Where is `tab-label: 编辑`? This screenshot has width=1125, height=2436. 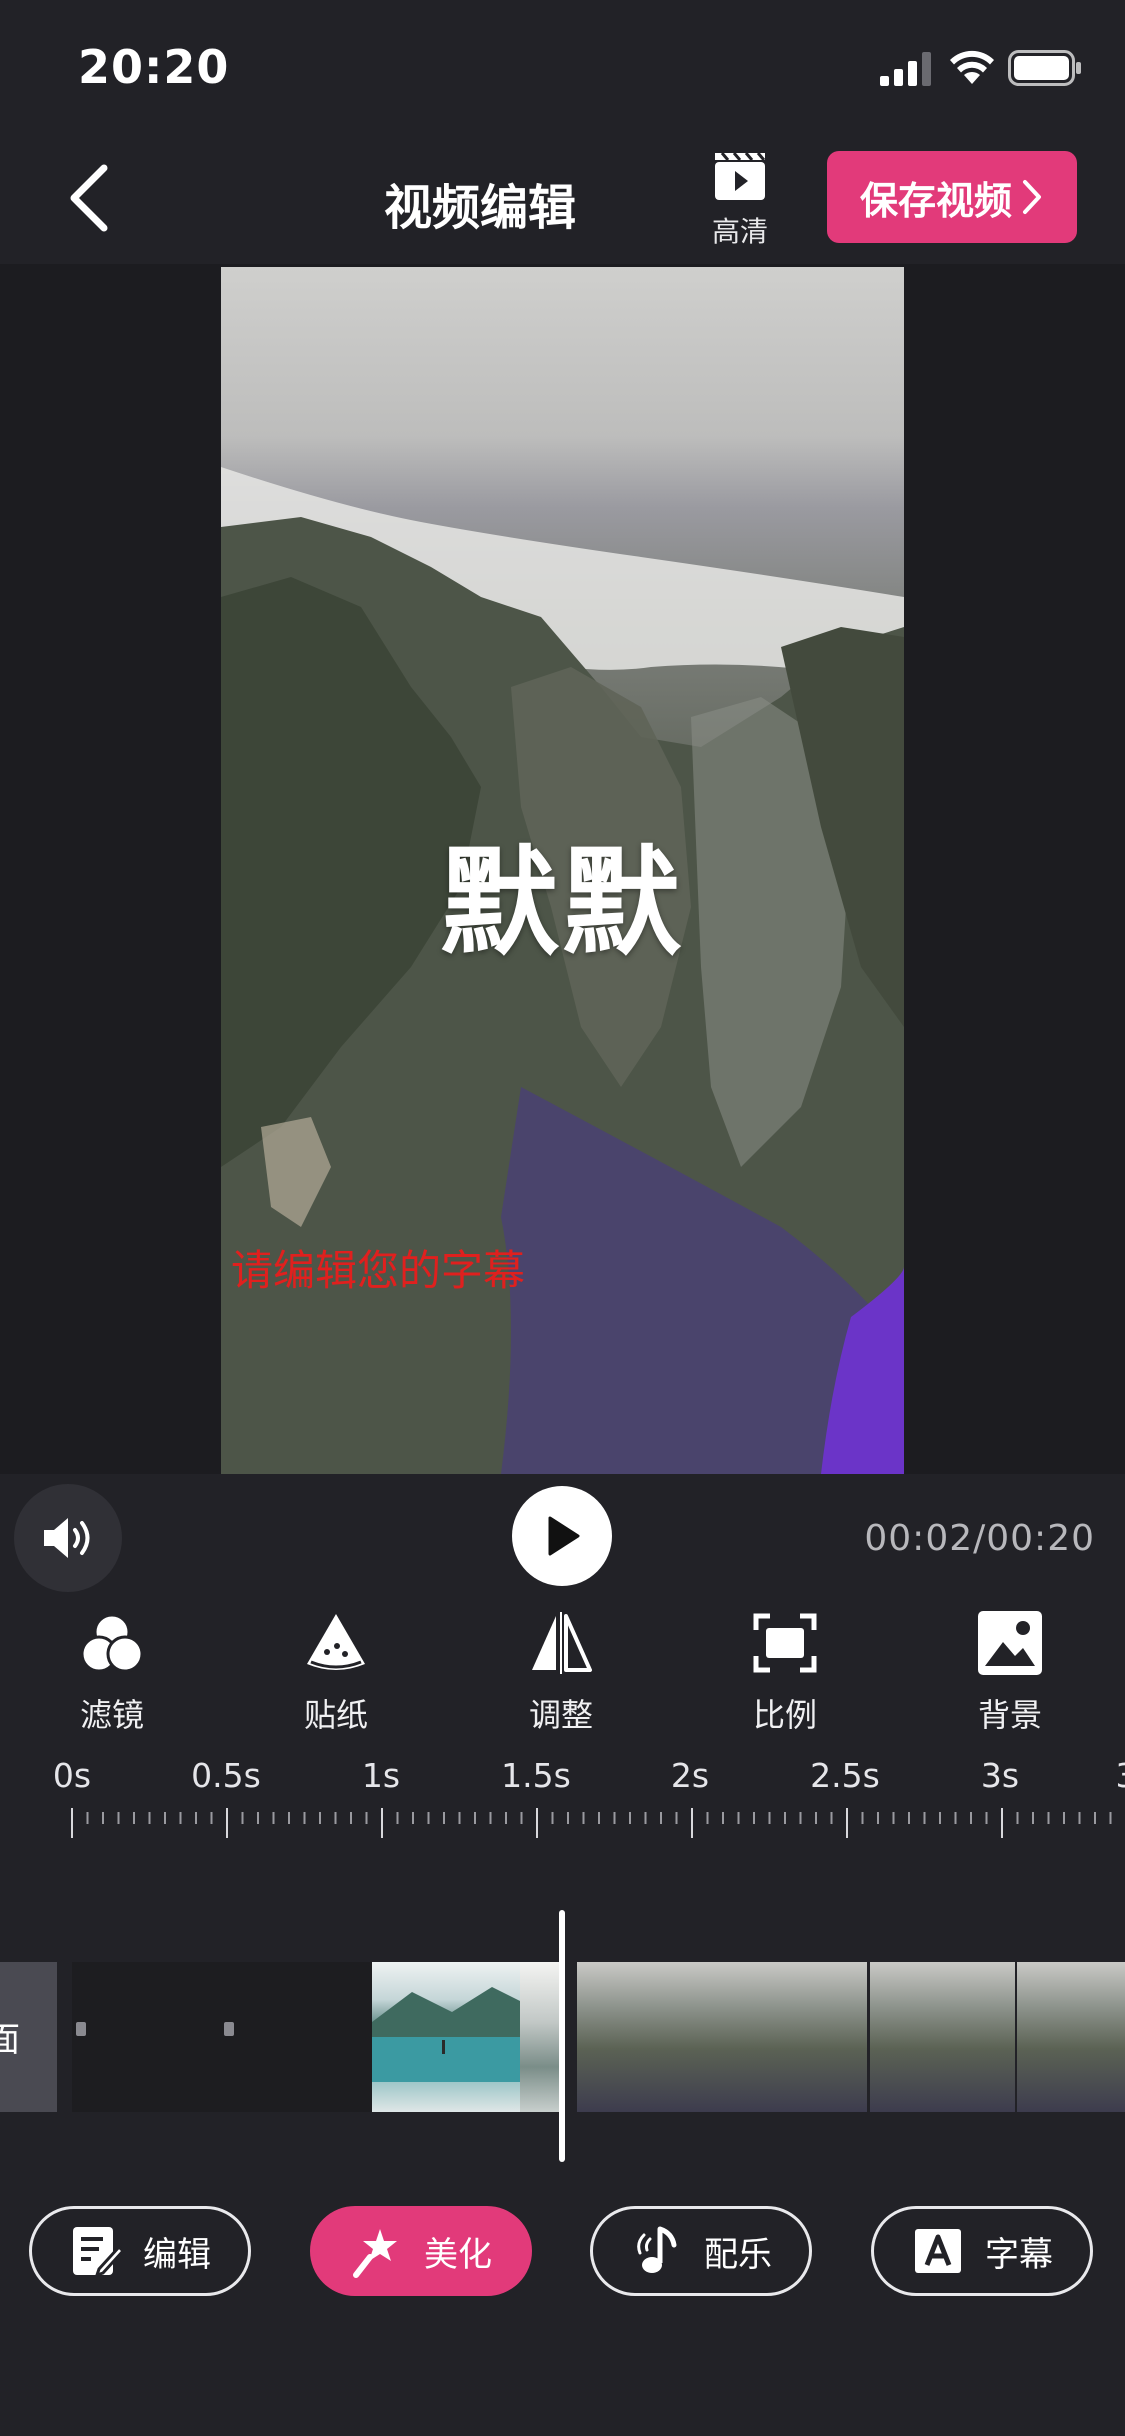 tab-label: 编辑 is located at coordinates (177, 2254).